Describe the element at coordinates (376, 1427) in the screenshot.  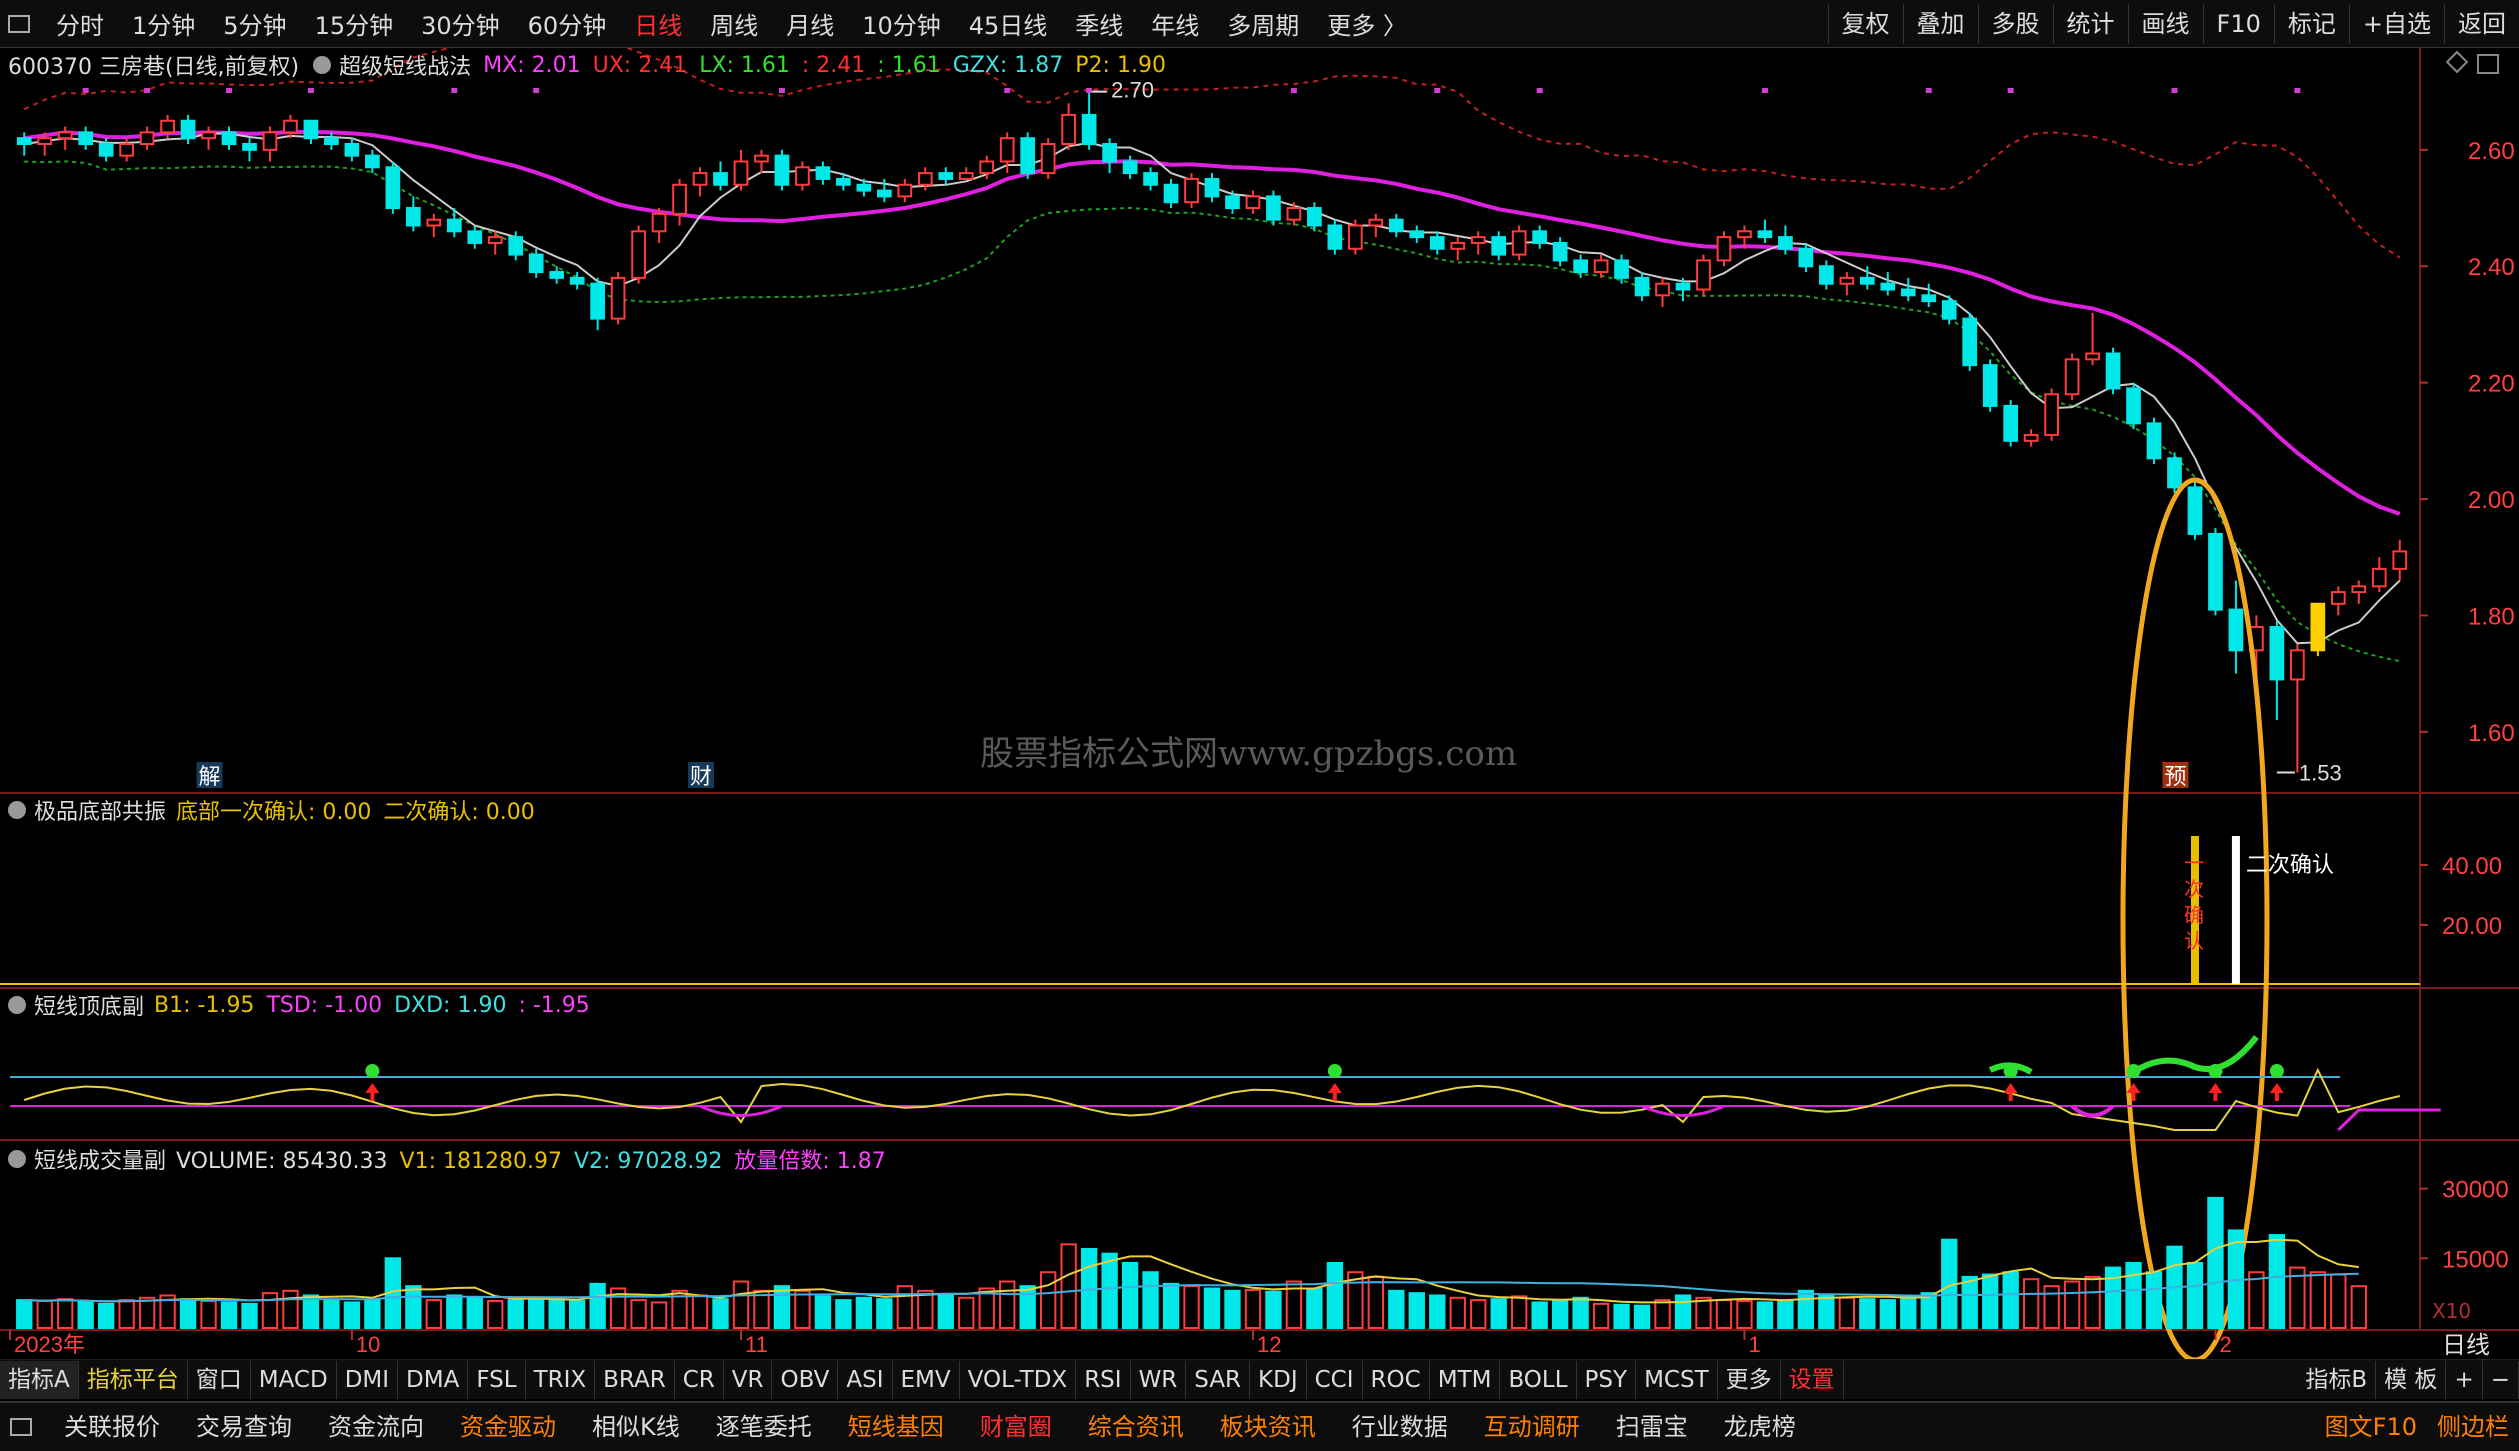
I see `info-tab: 资金流向` at that location.